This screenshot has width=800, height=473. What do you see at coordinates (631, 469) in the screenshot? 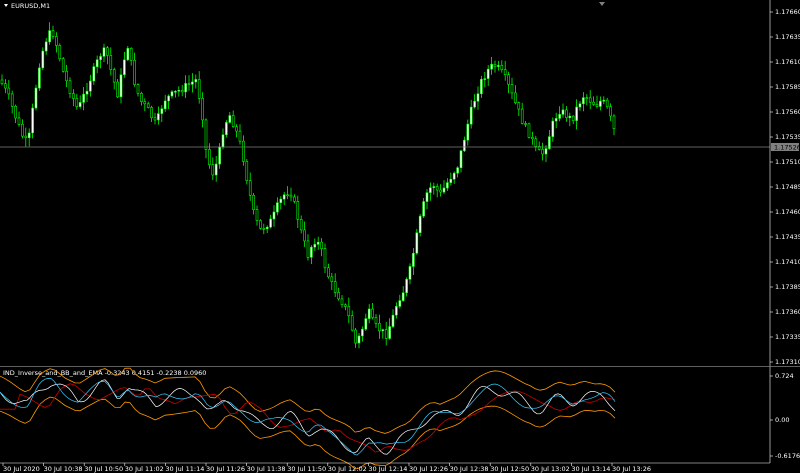
I see `time-axis-label: 30 Jul 13:26` at bounding box center [631, 469].